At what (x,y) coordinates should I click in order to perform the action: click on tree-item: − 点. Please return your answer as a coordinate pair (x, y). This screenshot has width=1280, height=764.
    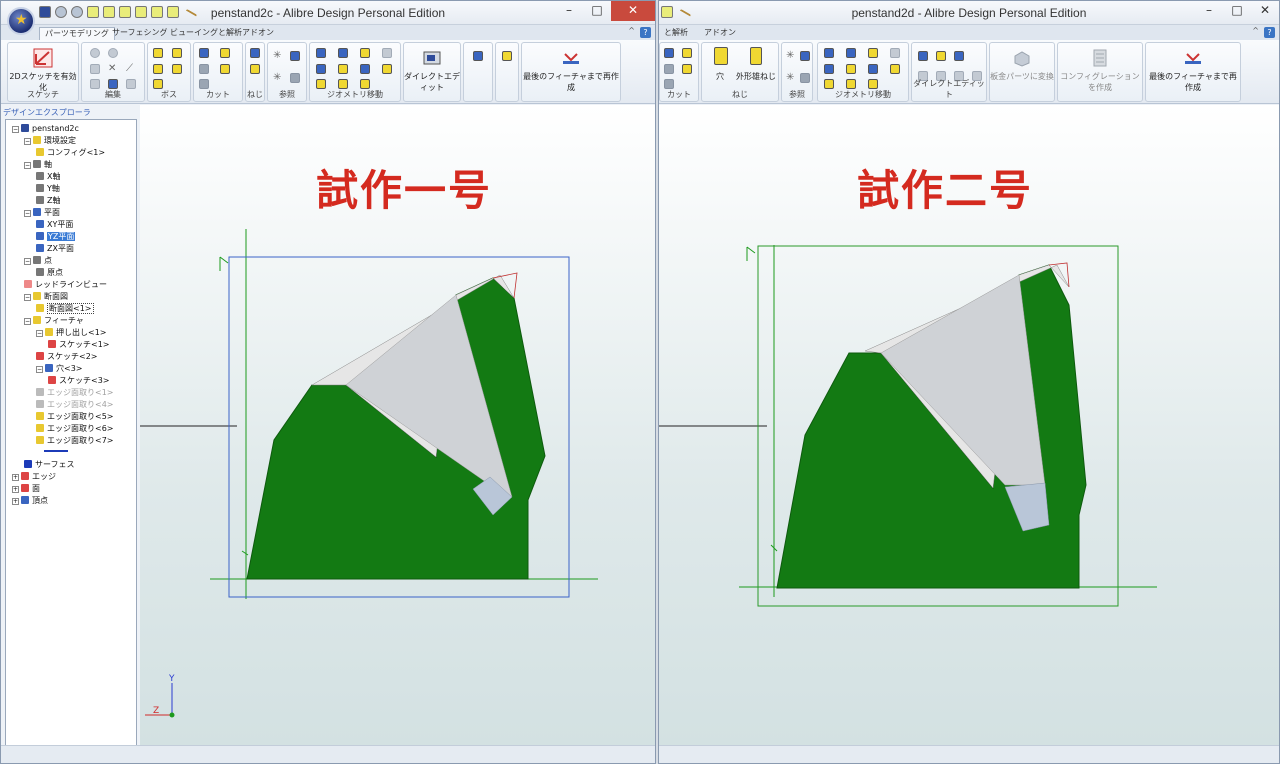
    Looking at the image, I should click on (38, 261).